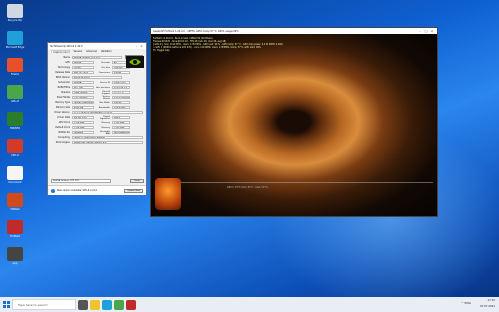  Describe the element at coordinates (168, 194) in the screenshot. I see `furmark-logo-icon` at that location.